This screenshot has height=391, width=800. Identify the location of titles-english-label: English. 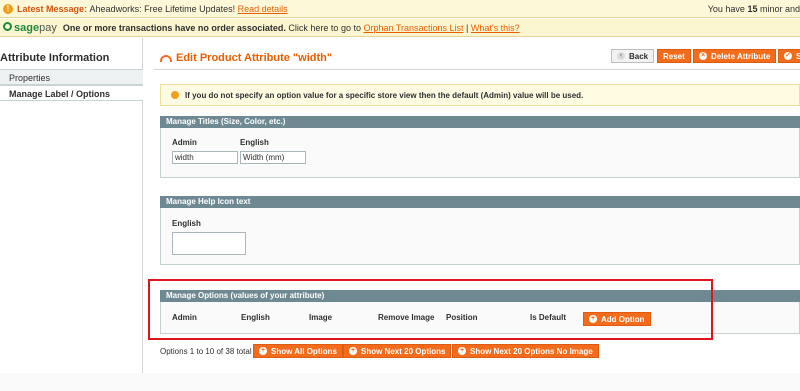
(254, 142).